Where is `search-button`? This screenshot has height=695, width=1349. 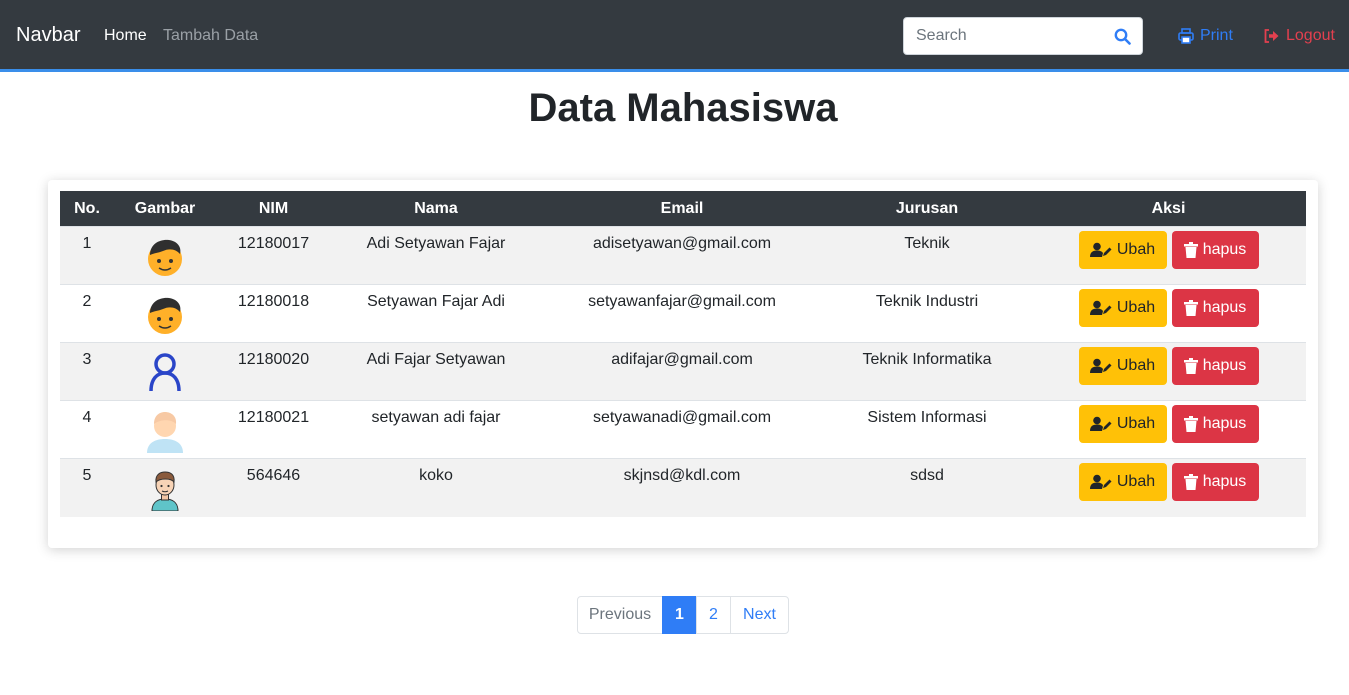 search-button is located at coordinates (1122, 36).